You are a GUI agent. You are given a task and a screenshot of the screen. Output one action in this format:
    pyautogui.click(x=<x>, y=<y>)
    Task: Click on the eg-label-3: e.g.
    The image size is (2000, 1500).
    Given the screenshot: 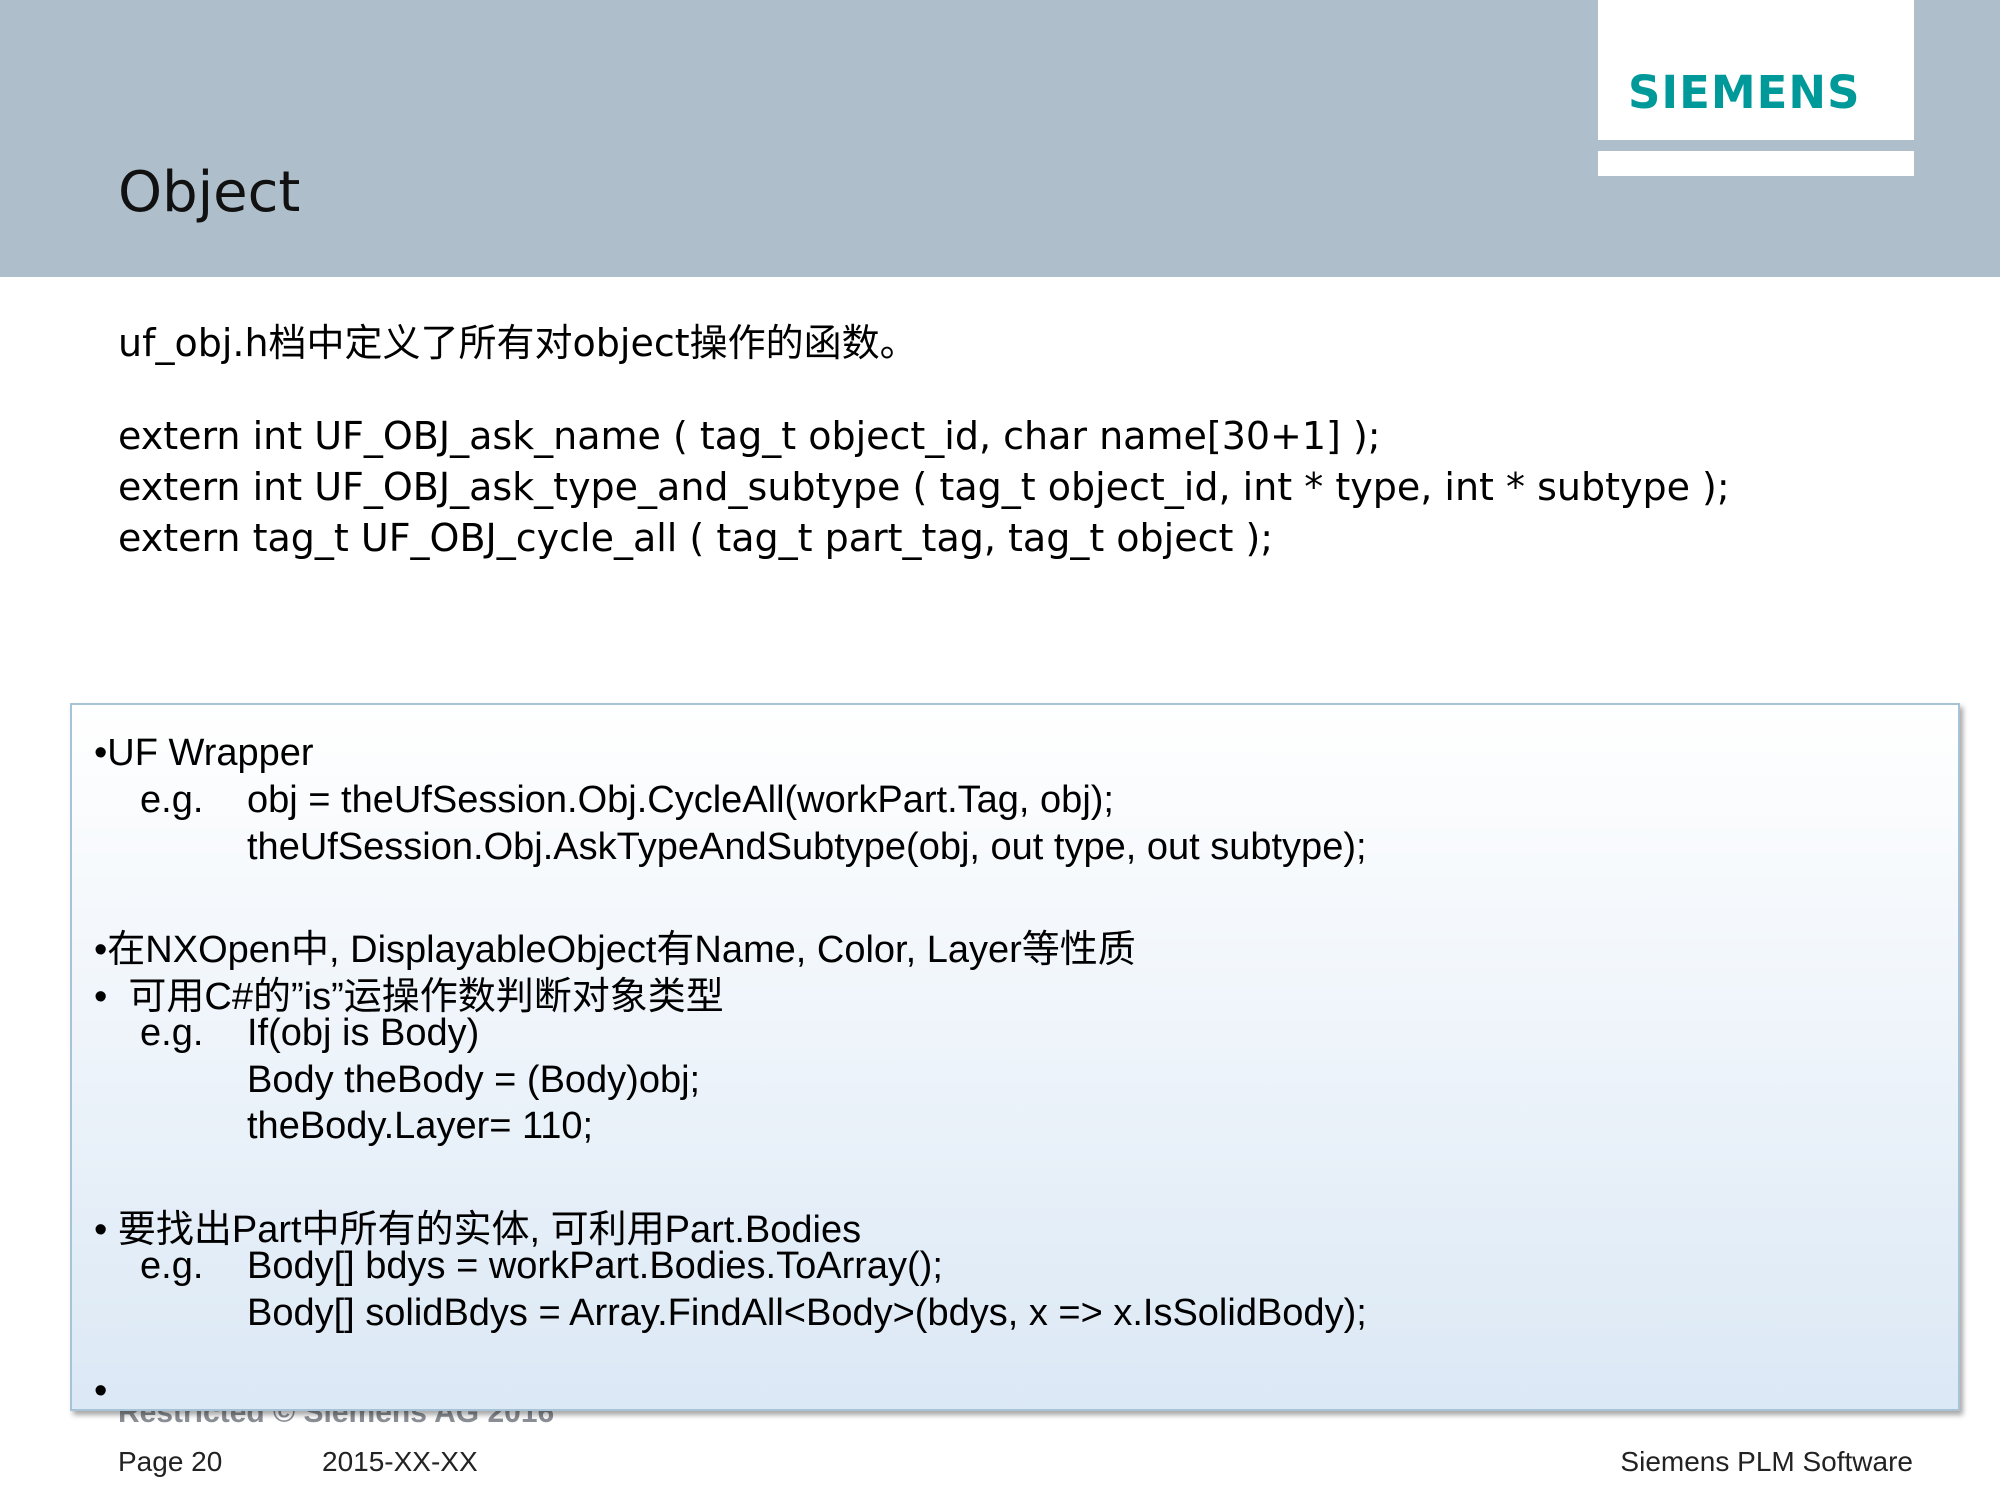 What is the action you would take?
    pyautogui.click(x=172, y=1266)
    